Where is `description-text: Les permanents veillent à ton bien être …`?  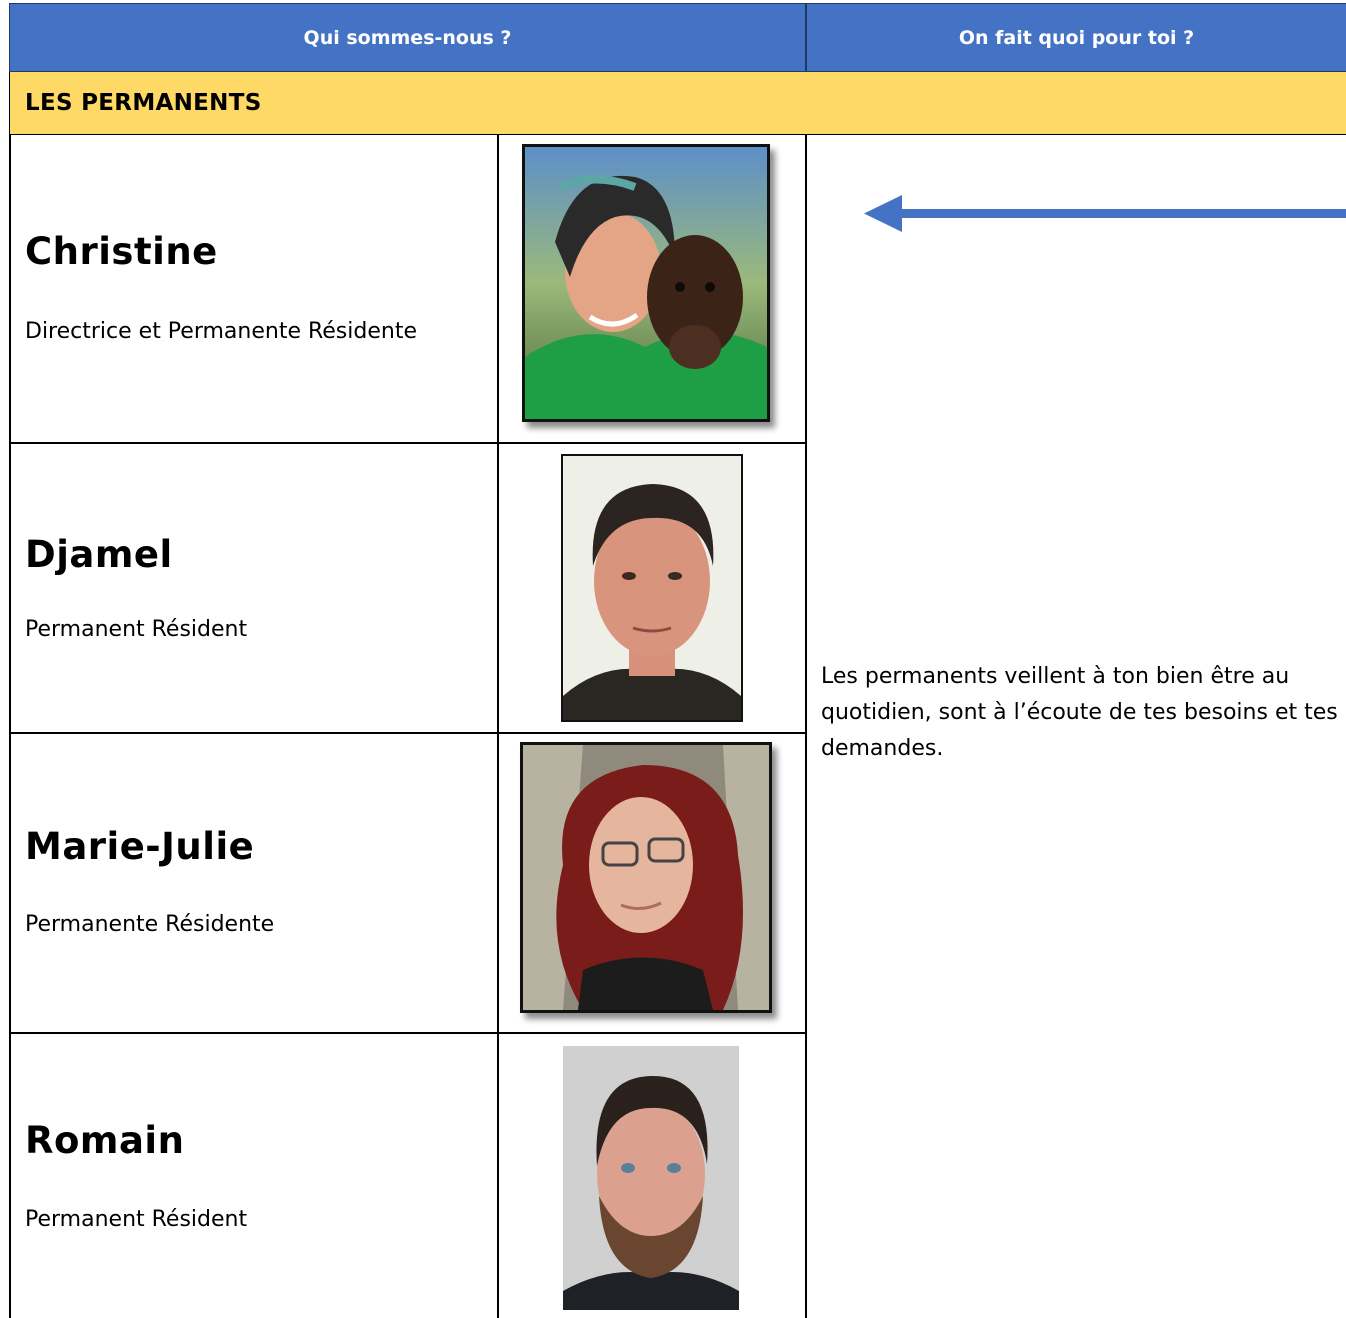
description-text: Les permanents veillent à ton bien être … is located at coordinates (1079, 712).